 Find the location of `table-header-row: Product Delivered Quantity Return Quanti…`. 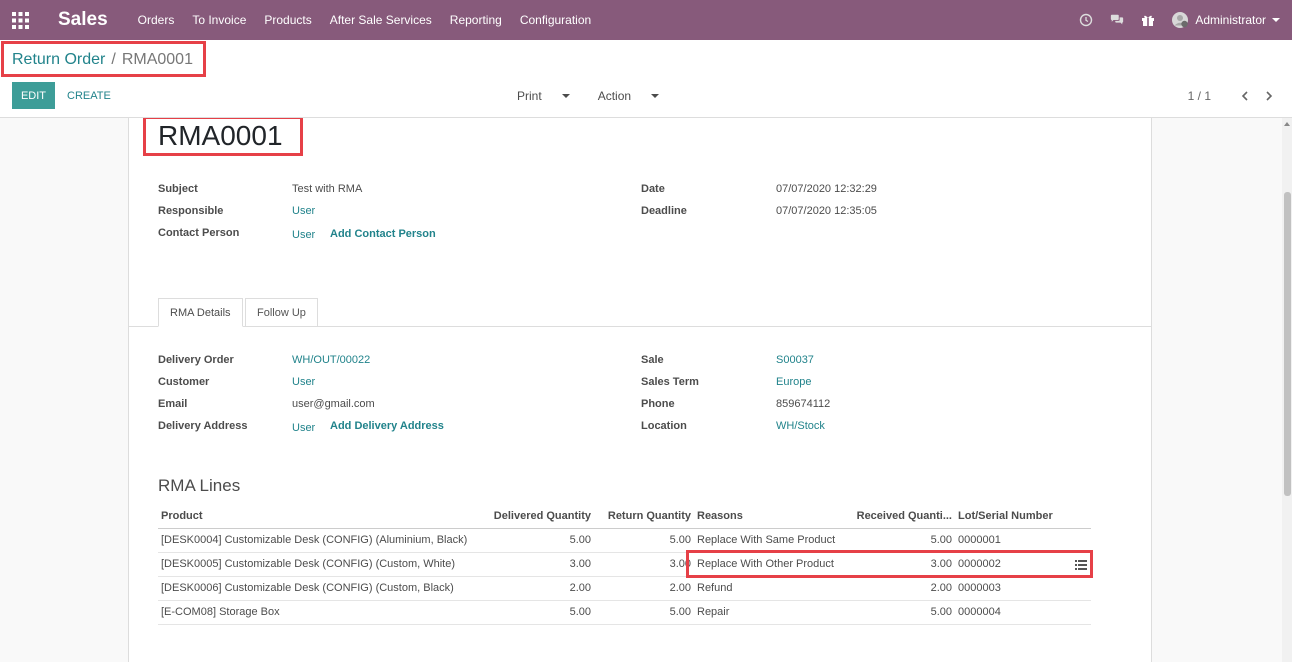

table-header-row: Product Delivered Quantity Return Quanti… is located at coordinates (624, 516).